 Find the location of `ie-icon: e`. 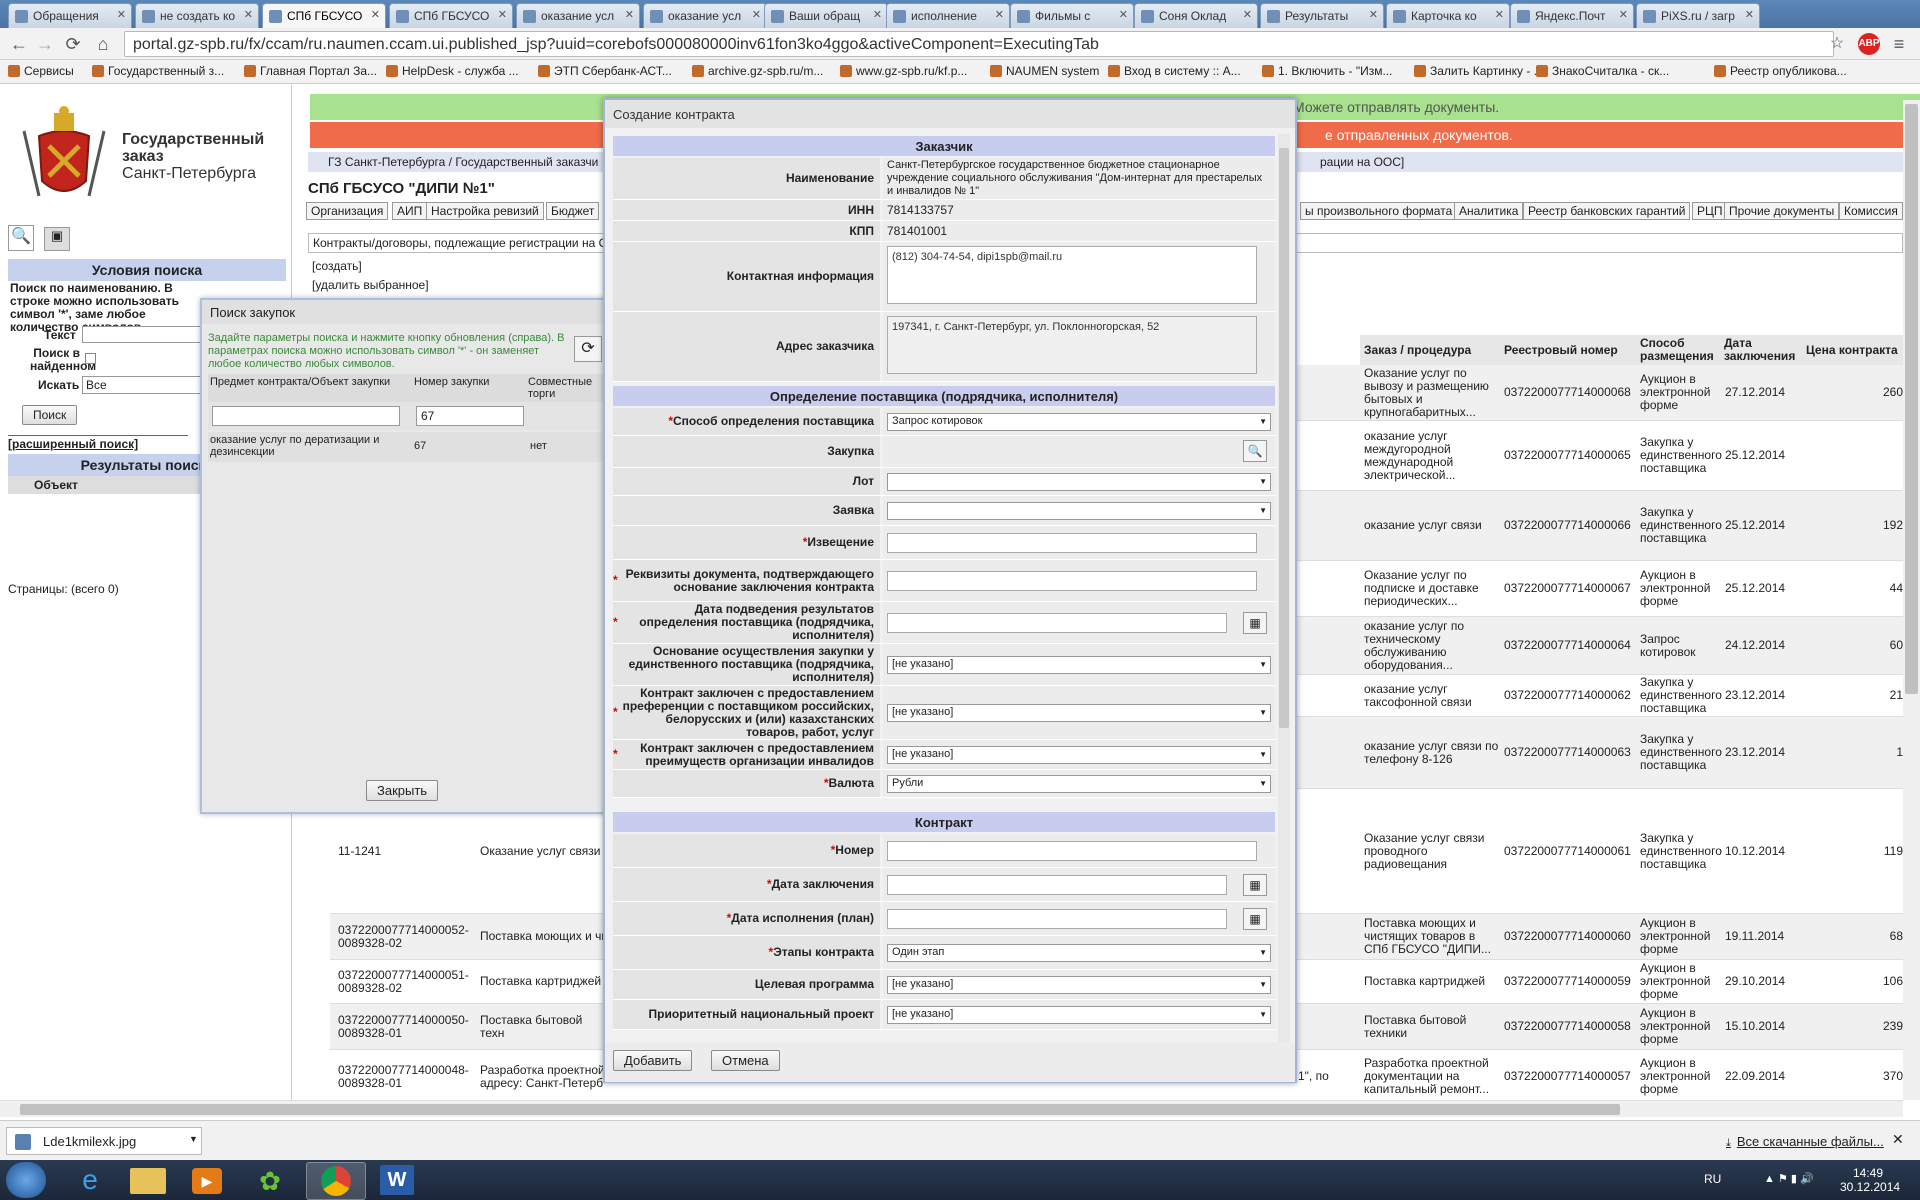

ie-icon: e is located at coordinates (90, 1180).